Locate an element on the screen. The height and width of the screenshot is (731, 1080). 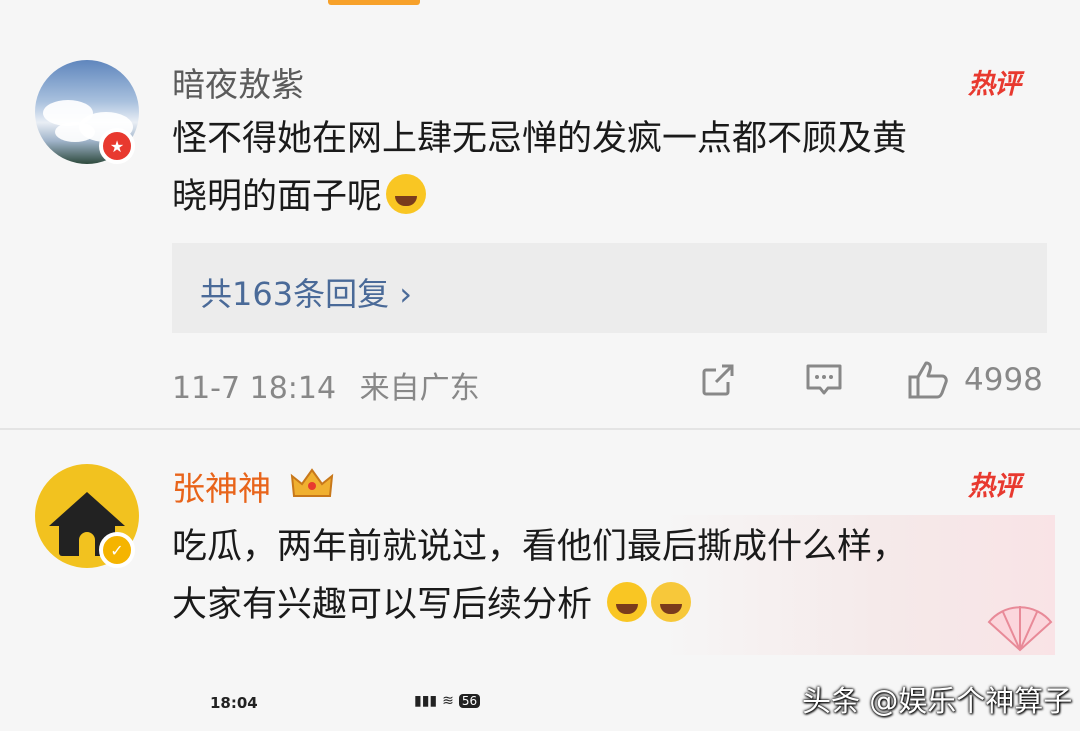
comment-divider is located at coordinates (540, 429).